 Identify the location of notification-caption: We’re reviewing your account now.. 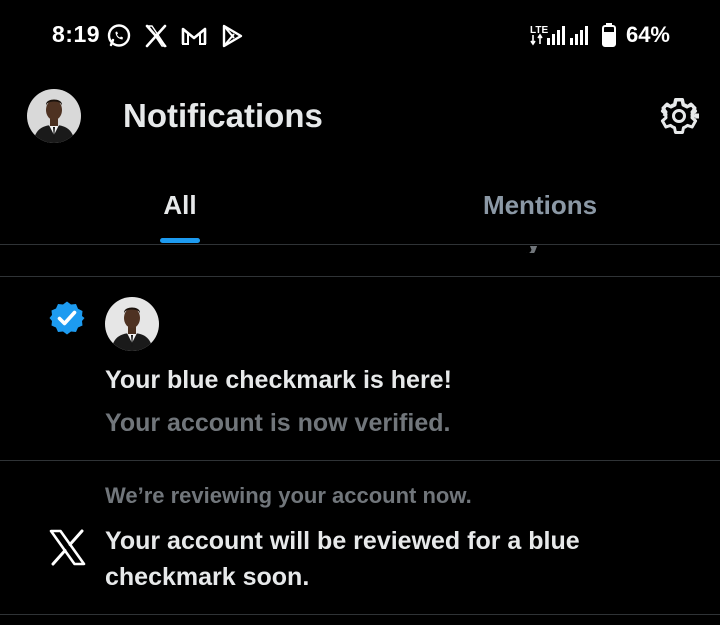
(288, 495).